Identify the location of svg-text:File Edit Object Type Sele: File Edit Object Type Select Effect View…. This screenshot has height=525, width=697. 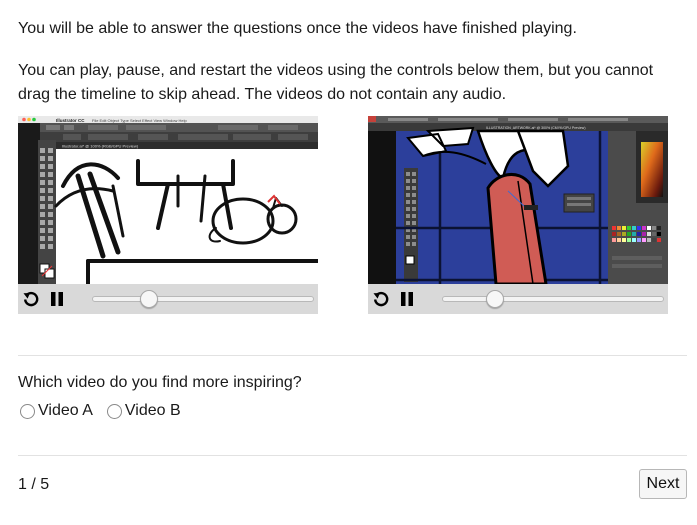
(139, 120).